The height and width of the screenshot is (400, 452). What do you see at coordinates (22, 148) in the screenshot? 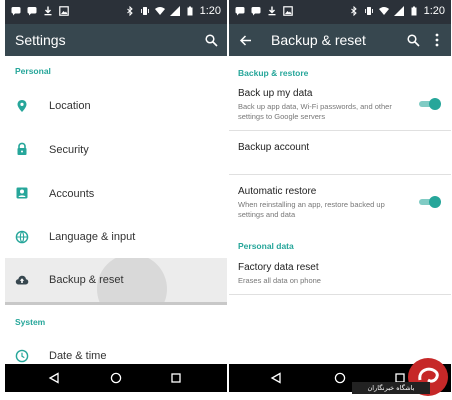
I see `lock-icon` at bounding box center [22, 148].